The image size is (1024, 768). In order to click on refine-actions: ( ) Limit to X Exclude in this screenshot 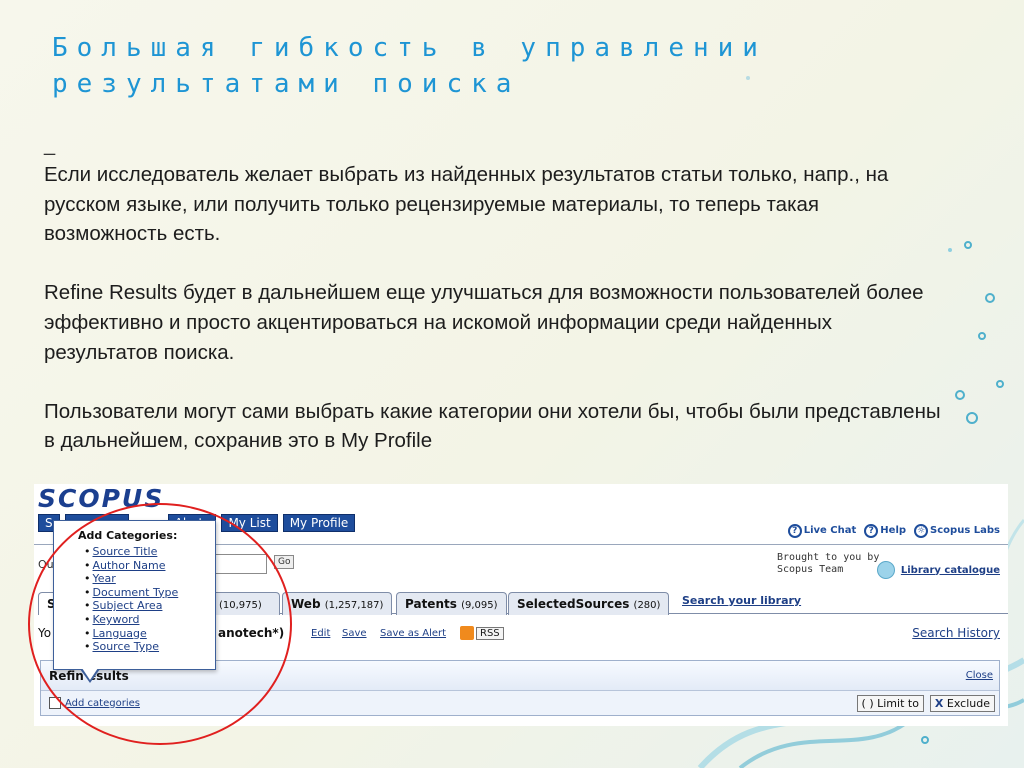, I will do `click(925, 703)`.